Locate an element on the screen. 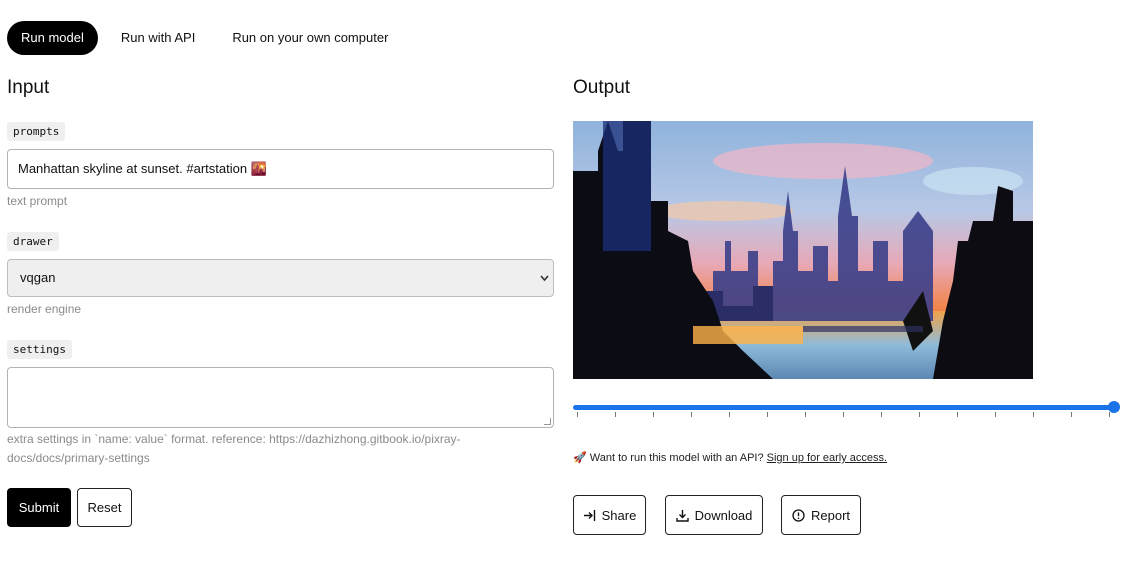 The image size is (1124, 561). prompts-hint: text prompt is located at coordinates (37, 201).